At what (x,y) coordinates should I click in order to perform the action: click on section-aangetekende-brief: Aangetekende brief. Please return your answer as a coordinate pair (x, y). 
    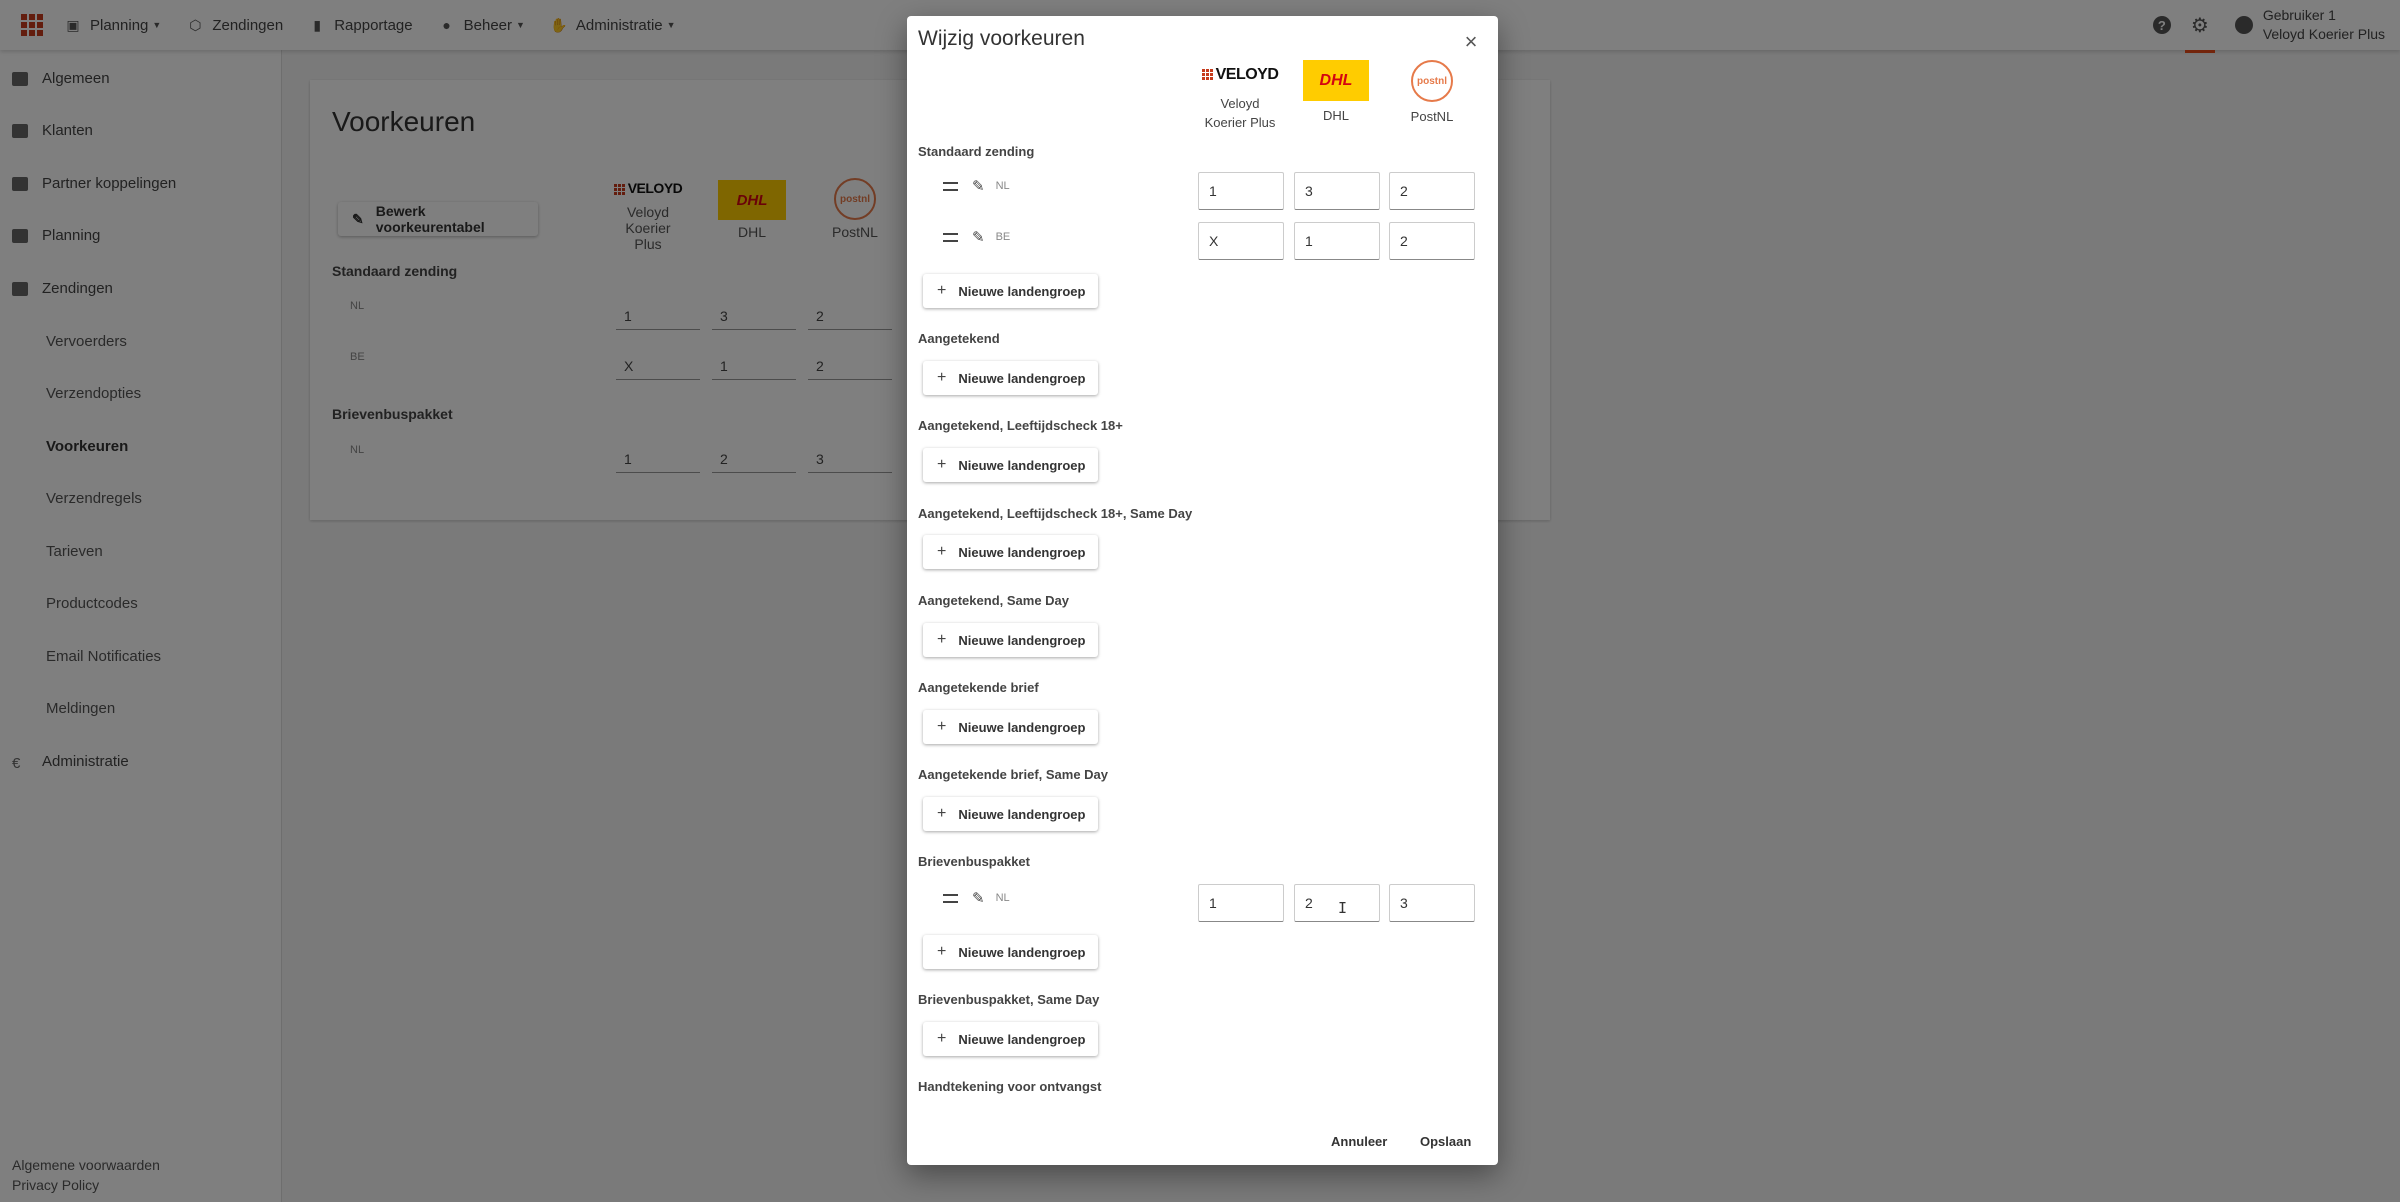
    Looking at the image, I should click on (978, 687).